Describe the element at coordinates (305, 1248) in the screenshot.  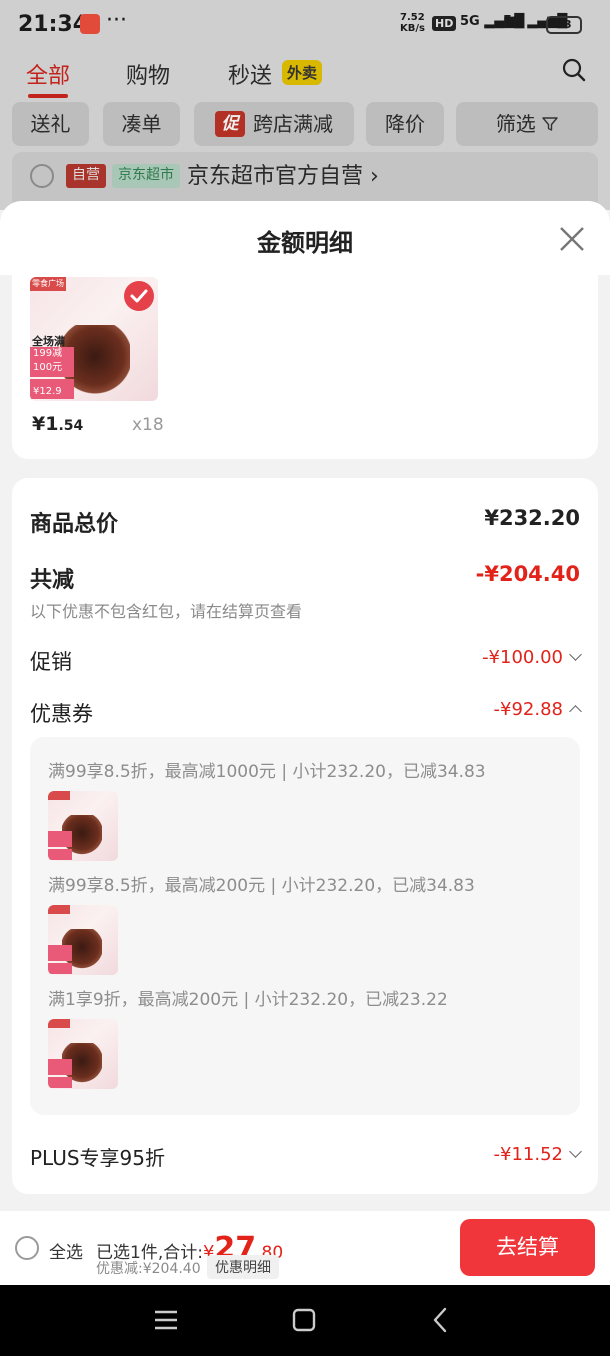
I see `checkout-bar: 全选 已选1件,合计:¥27.80 优惠减:¥204.40 优惠明细 去结算` at that location.